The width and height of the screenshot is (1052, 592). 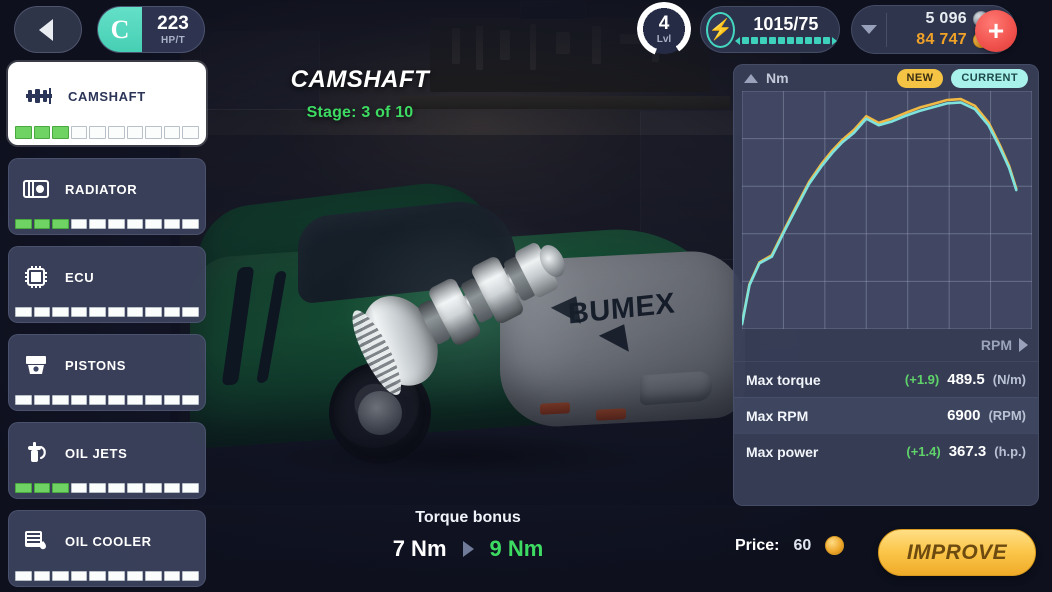 I want to click on wallet-expand-button, so click(x=869, y=29).